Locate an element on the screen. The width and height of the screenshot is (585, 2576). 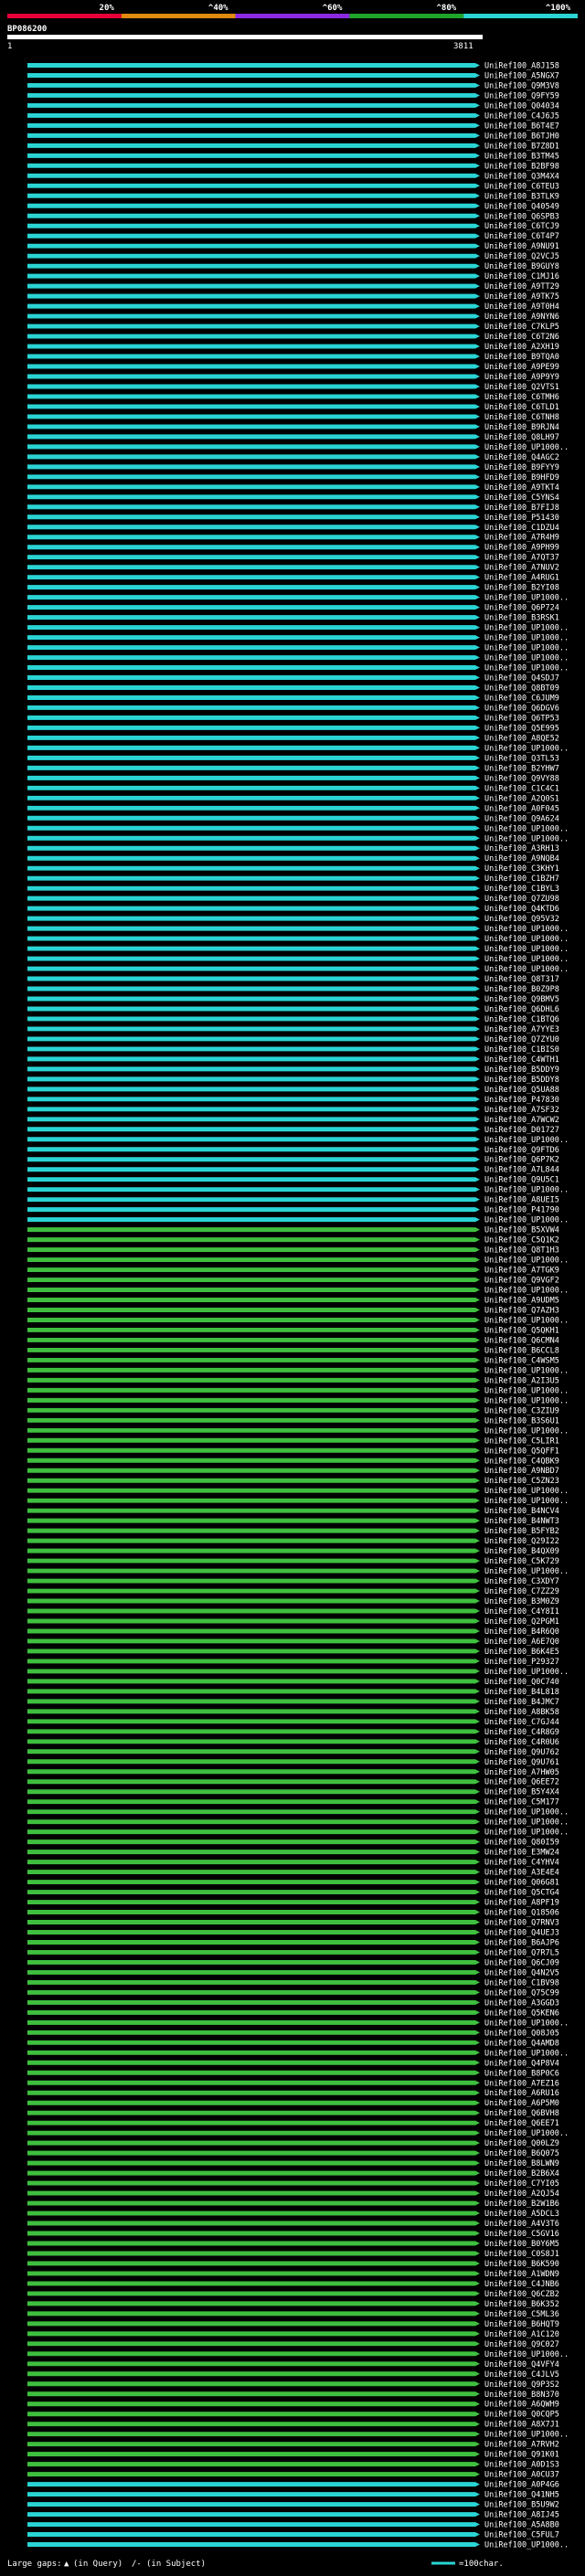
hit-label: UniRef100_B5U9W2 is located at coordinates (521, 2505).